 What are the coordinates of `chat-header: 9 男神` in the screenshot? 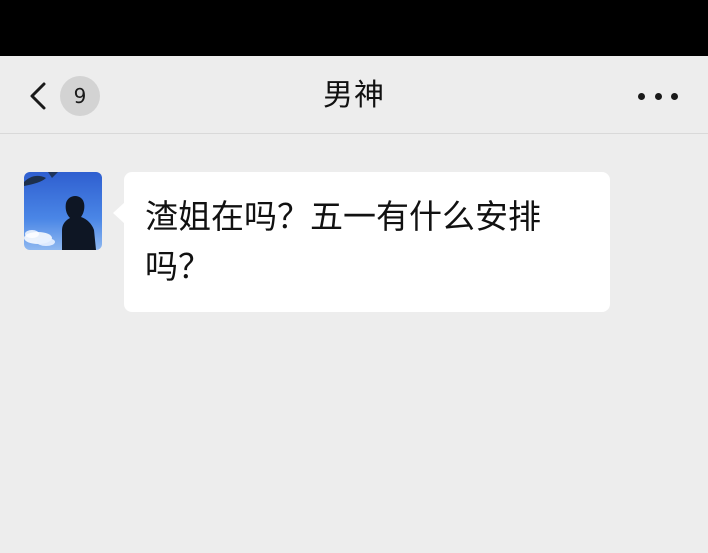 It's located at (354, 95).